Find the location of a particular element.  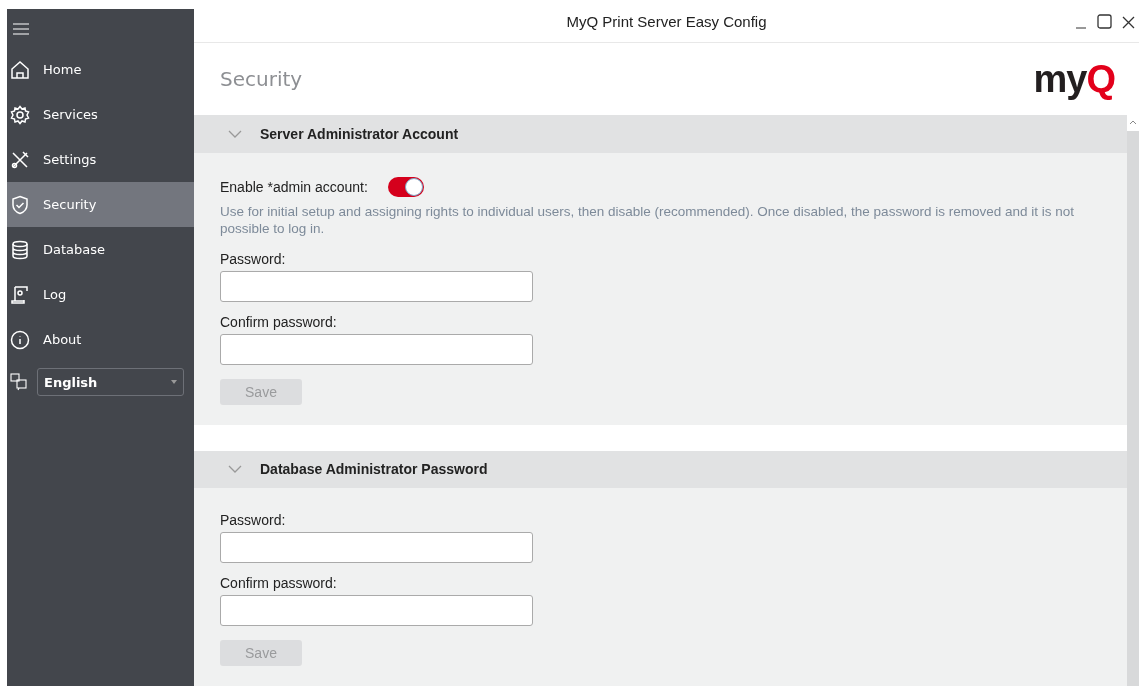

nav-item: Database is located at coordinates (100, 249).